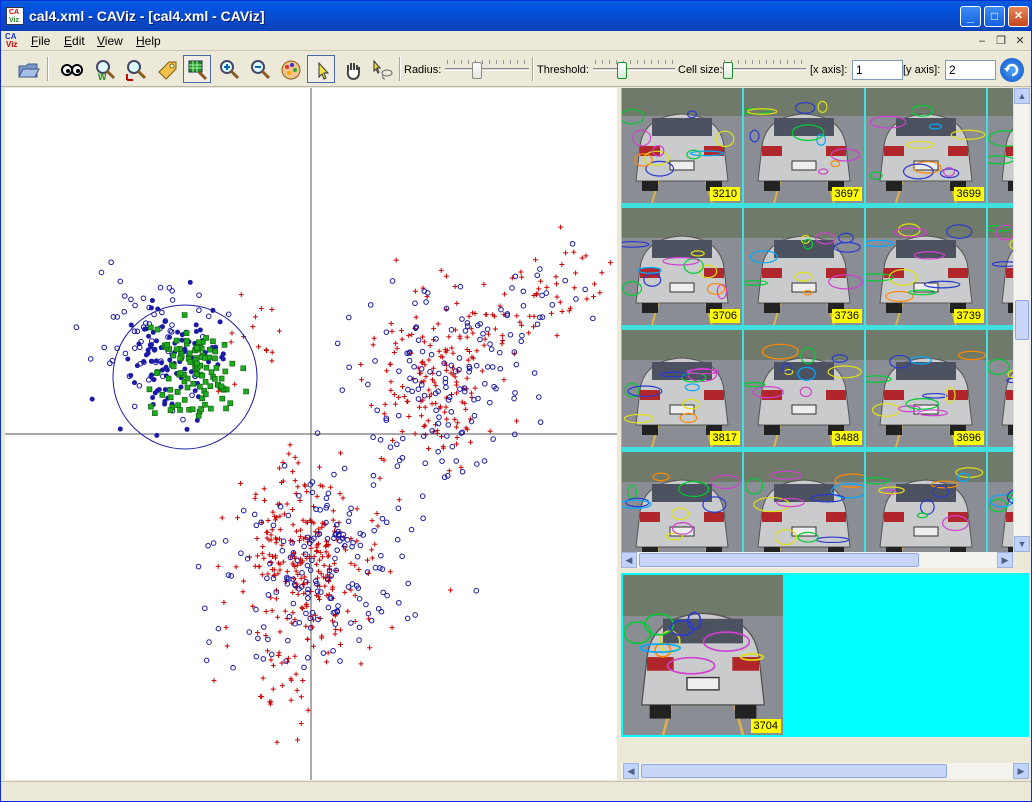 Image resolution: width=1032 pixels, height=802 pixels. I want to click on cellsize-slider, so click(764, 70).